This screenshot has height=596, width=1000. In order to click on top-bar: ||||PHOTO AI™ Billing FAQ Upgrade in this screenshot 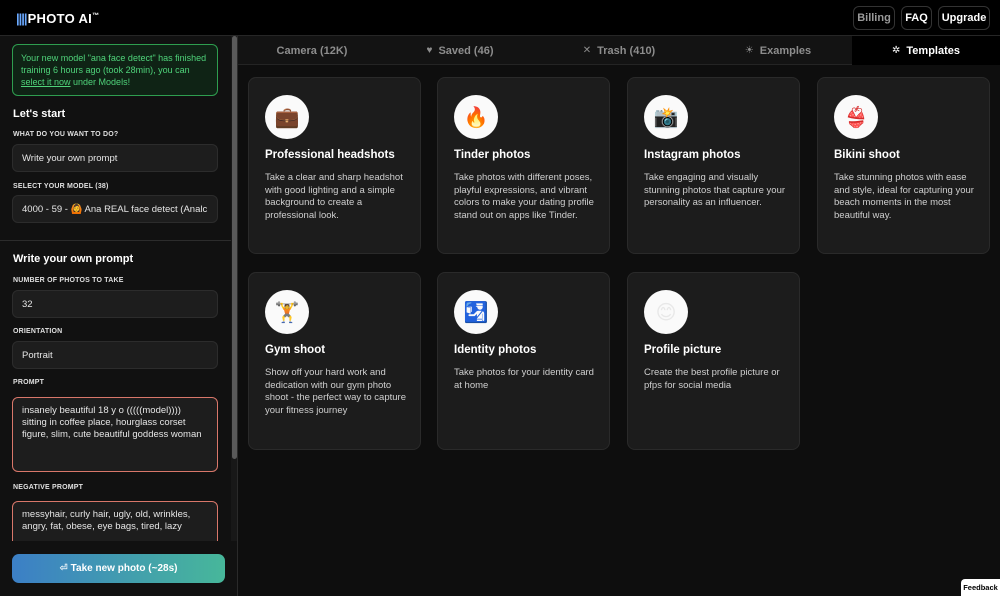, I will do `click(500, 18)`.